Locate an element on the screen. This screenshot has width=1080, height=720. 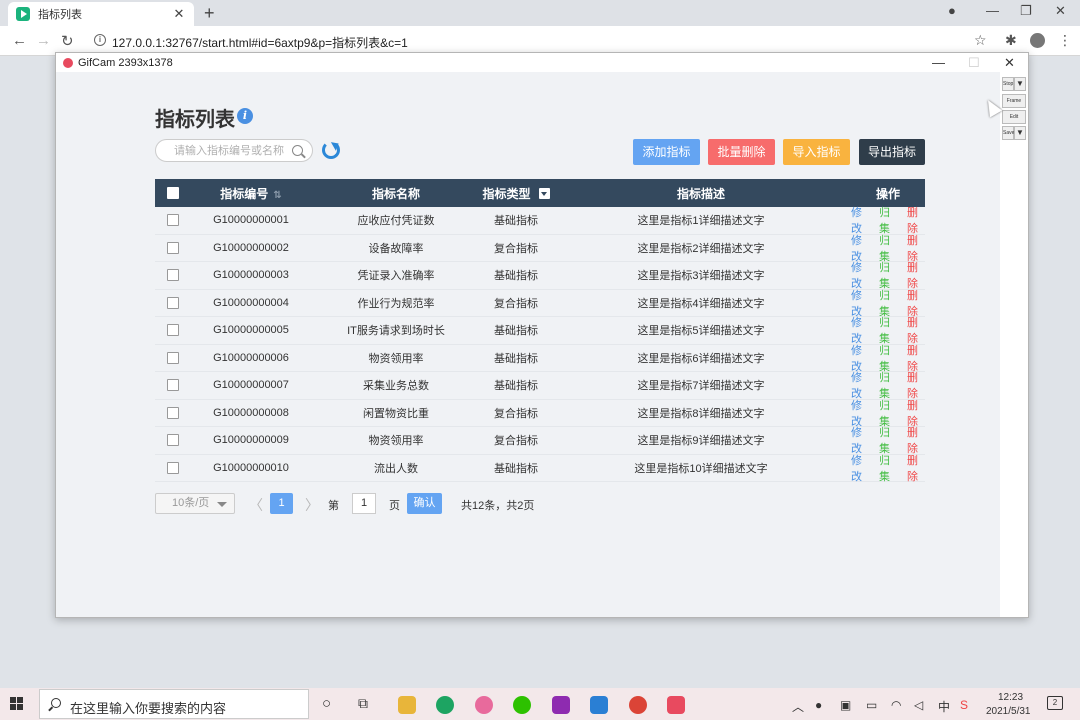
ime-indicator: 中 is located at coordinates (944, 706).